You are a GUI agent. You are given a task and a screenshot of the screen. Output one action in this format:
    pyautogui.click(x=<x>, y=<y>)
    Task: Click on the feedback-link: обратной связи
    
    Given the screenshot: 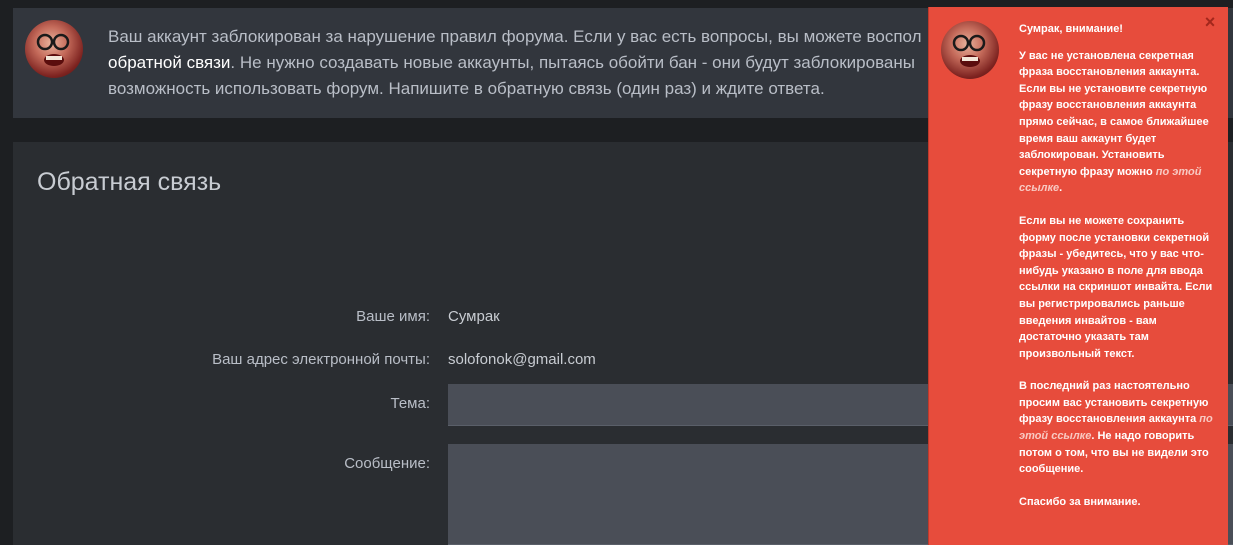 What is the action you would take?
    pyautogui.click(x=169, y=62)
    